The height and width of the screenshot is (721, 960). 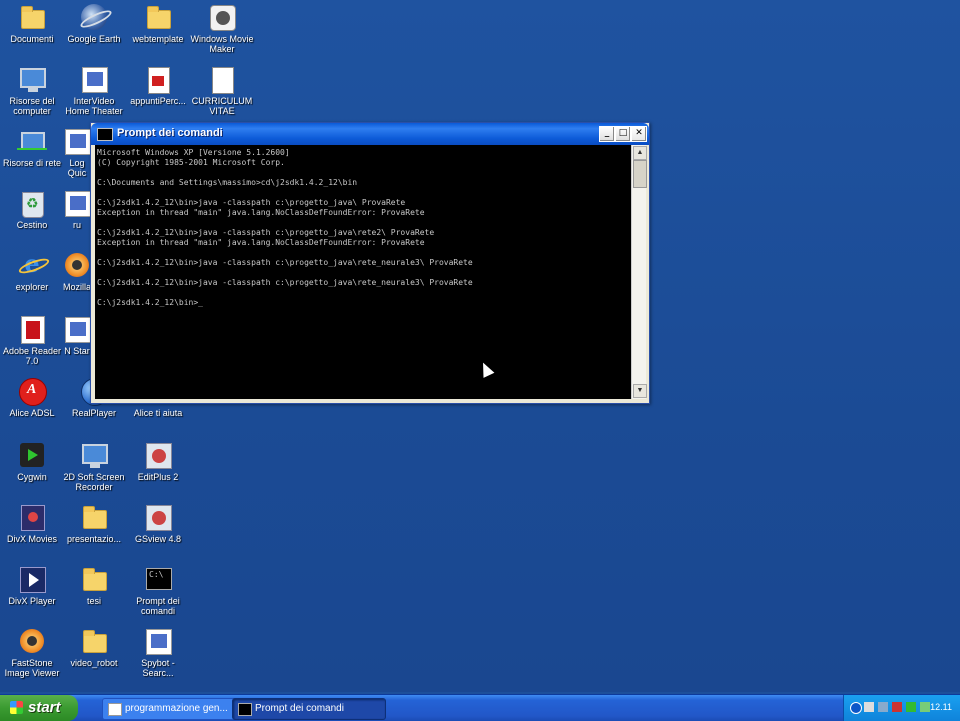 I want to click on desktop-icon-risorse-computer: Risorse del computer, so click(x=32, y=90).